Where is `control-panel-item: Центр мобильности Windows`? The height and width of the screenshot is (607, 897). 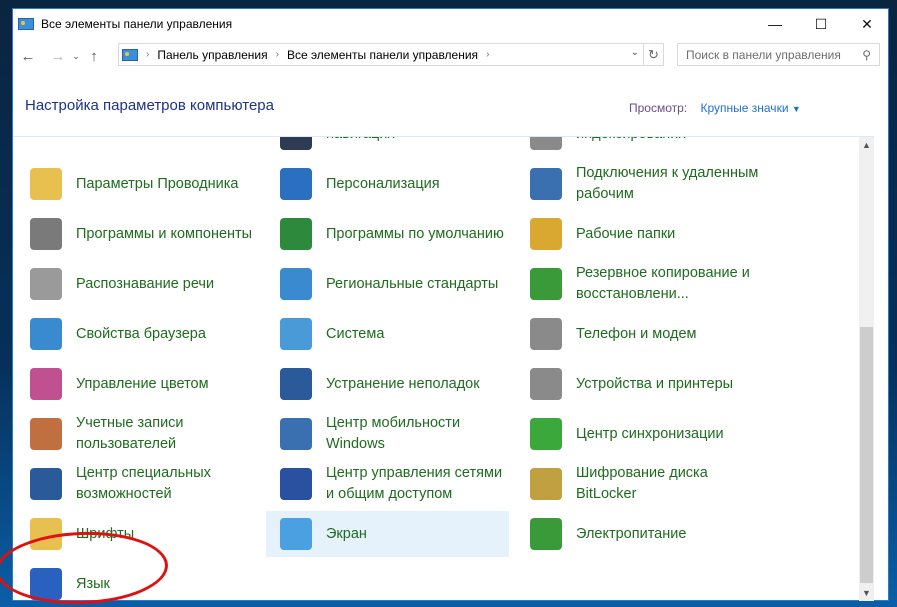 control-panel-item: Центр мобильности Windows is located at coordinates (387, 434).